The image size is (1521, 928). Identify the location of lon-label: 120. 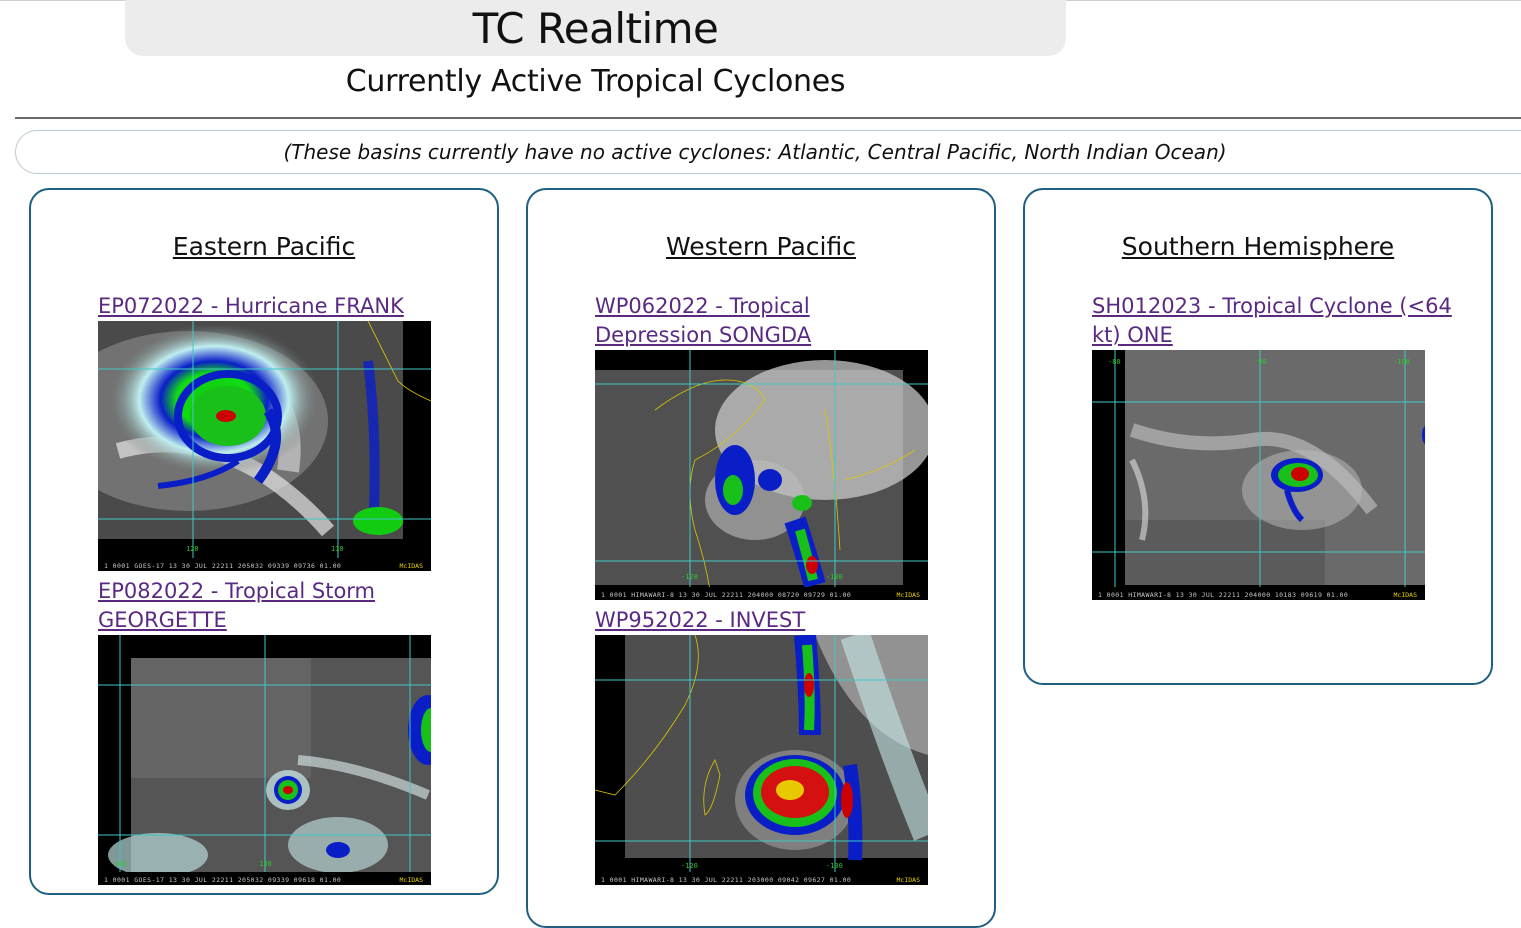
(192, 549).